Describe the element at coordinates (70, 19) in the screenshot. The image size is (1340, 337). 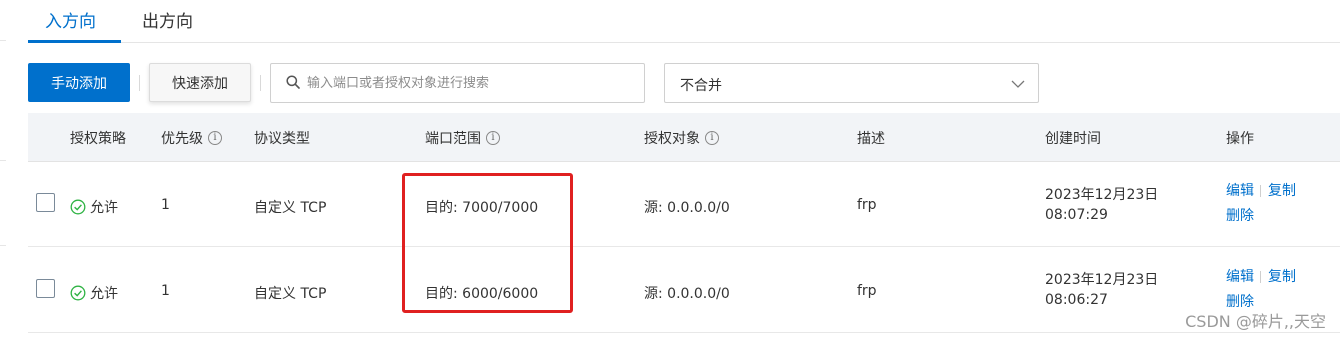
I see `tab-inbound: 入方向` at that location.